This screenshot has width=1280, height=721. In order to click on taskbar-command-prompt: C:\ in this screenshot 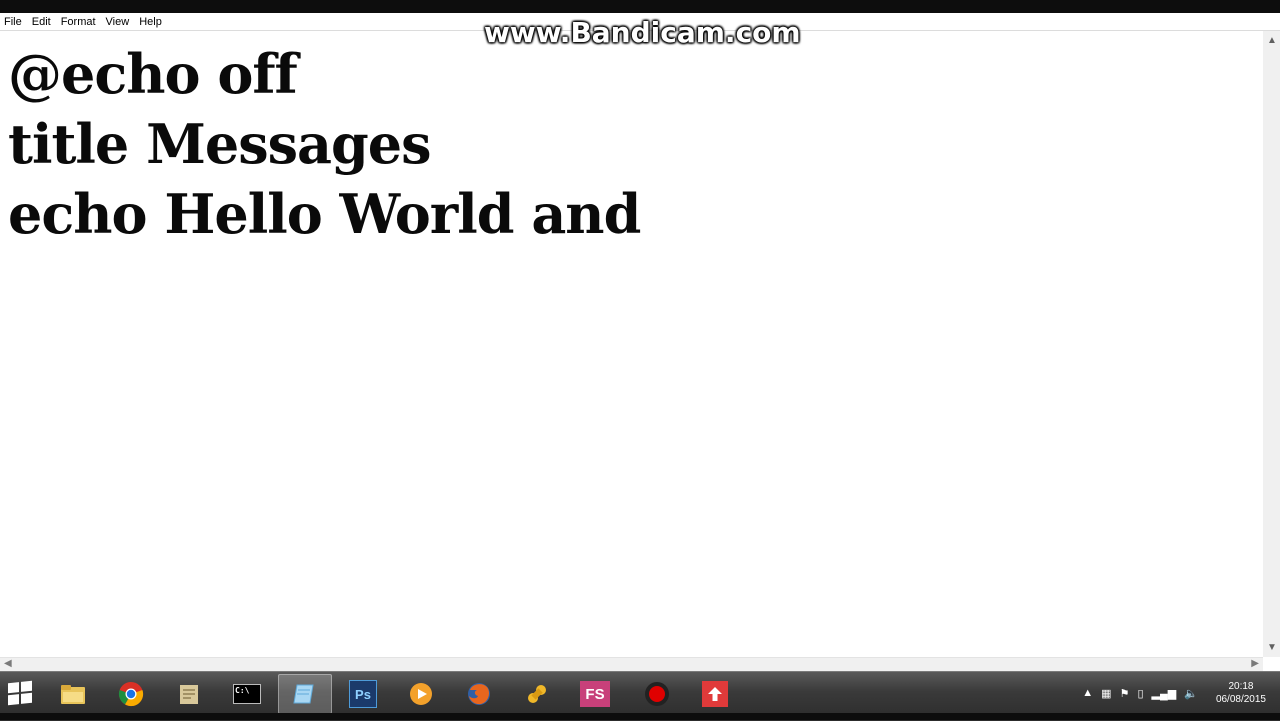, I will do `click(247, 694)`.